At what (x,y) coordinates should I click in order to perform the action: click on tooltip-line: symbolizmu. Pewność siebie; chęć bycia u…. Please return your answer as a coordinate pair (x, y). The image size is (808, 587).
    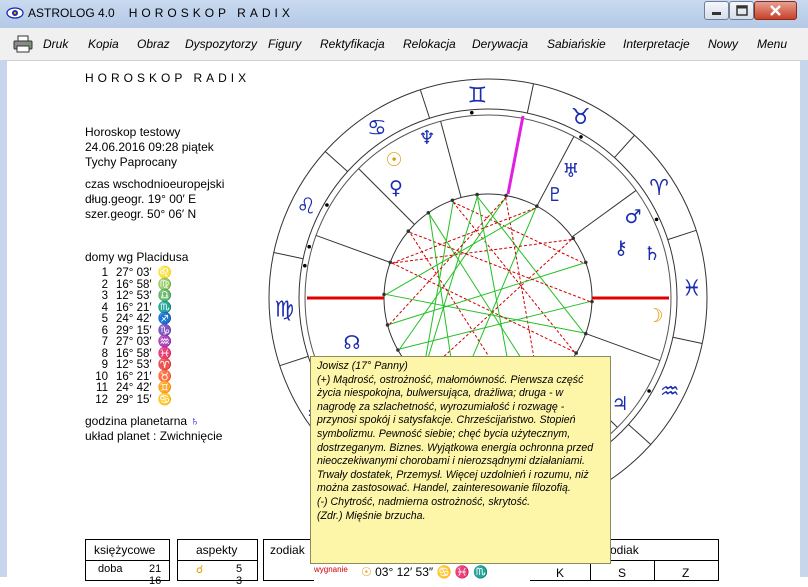
    Looking at the image, I should click on (444, 433).